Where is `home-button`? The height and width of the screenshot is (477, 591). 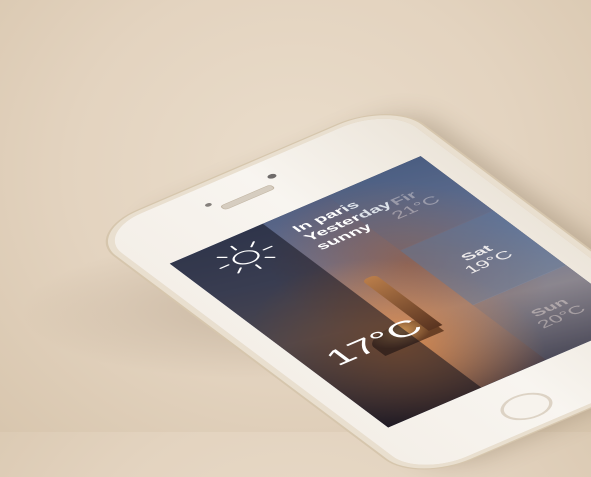 home-button is located at coordinates (526, 406).